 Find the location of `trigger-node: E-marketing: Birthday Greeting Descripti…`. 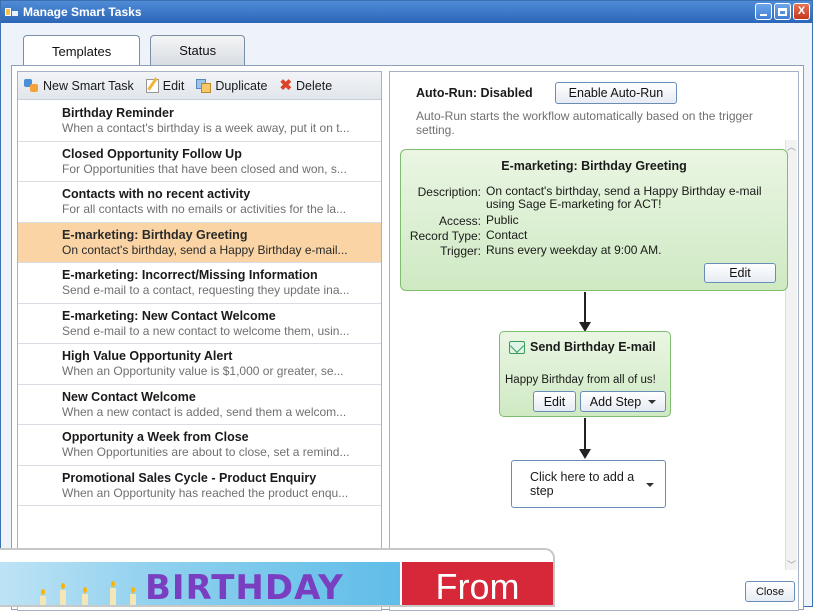

trigger-node: E-marketing: Birthday Greeting Descripti… is located at coordinates (594, 220).